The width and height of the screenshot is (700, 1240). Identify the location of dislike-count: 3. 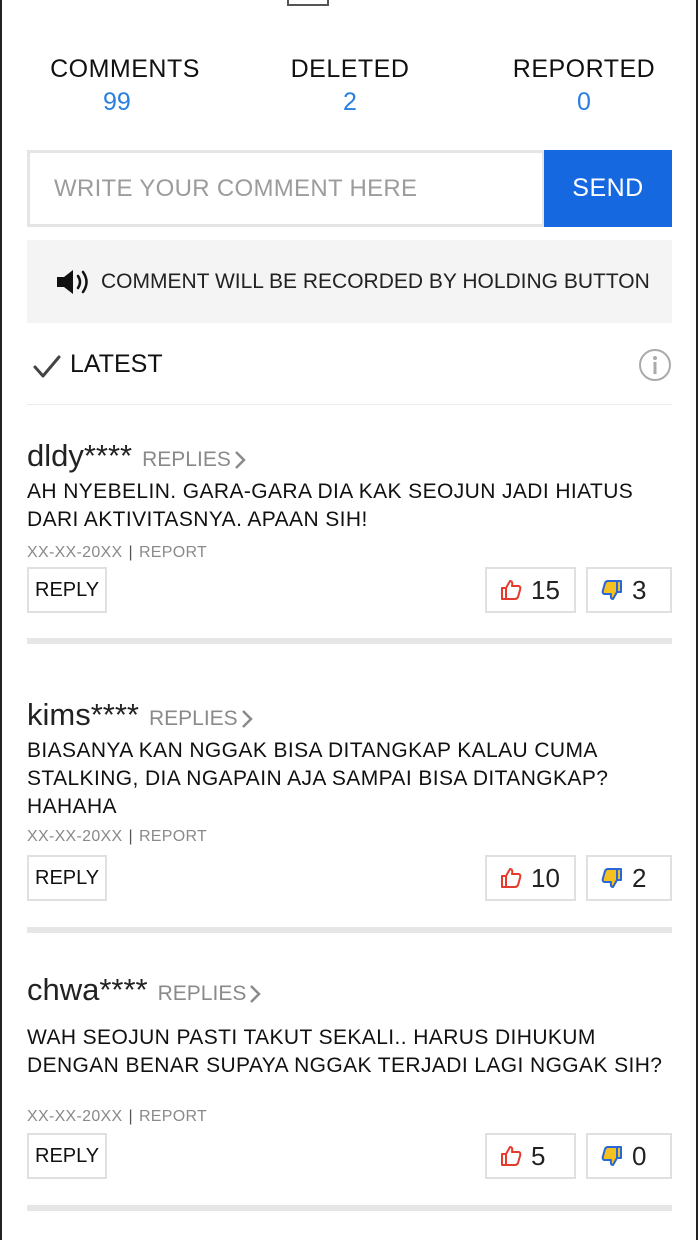
(639, 589).